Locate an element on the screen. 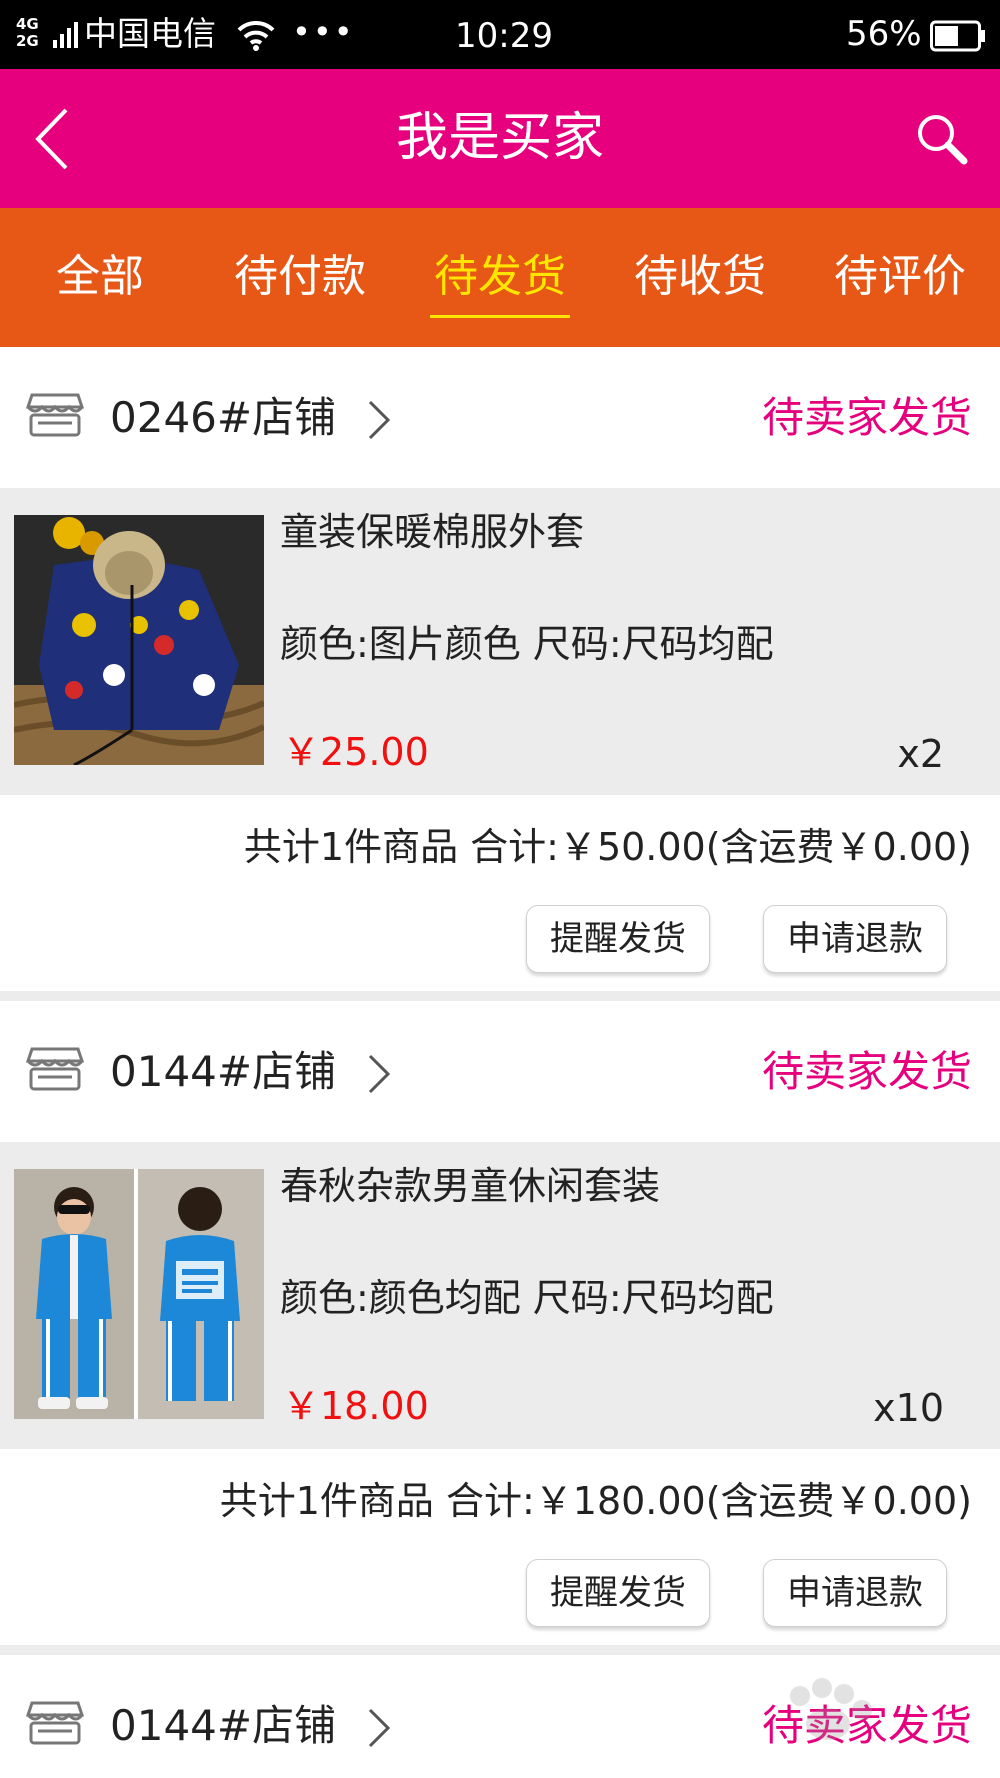  order-total: 共计1件商品 合计:￥50.00(含运费￥0.00) is located at coordinates (607, 847).